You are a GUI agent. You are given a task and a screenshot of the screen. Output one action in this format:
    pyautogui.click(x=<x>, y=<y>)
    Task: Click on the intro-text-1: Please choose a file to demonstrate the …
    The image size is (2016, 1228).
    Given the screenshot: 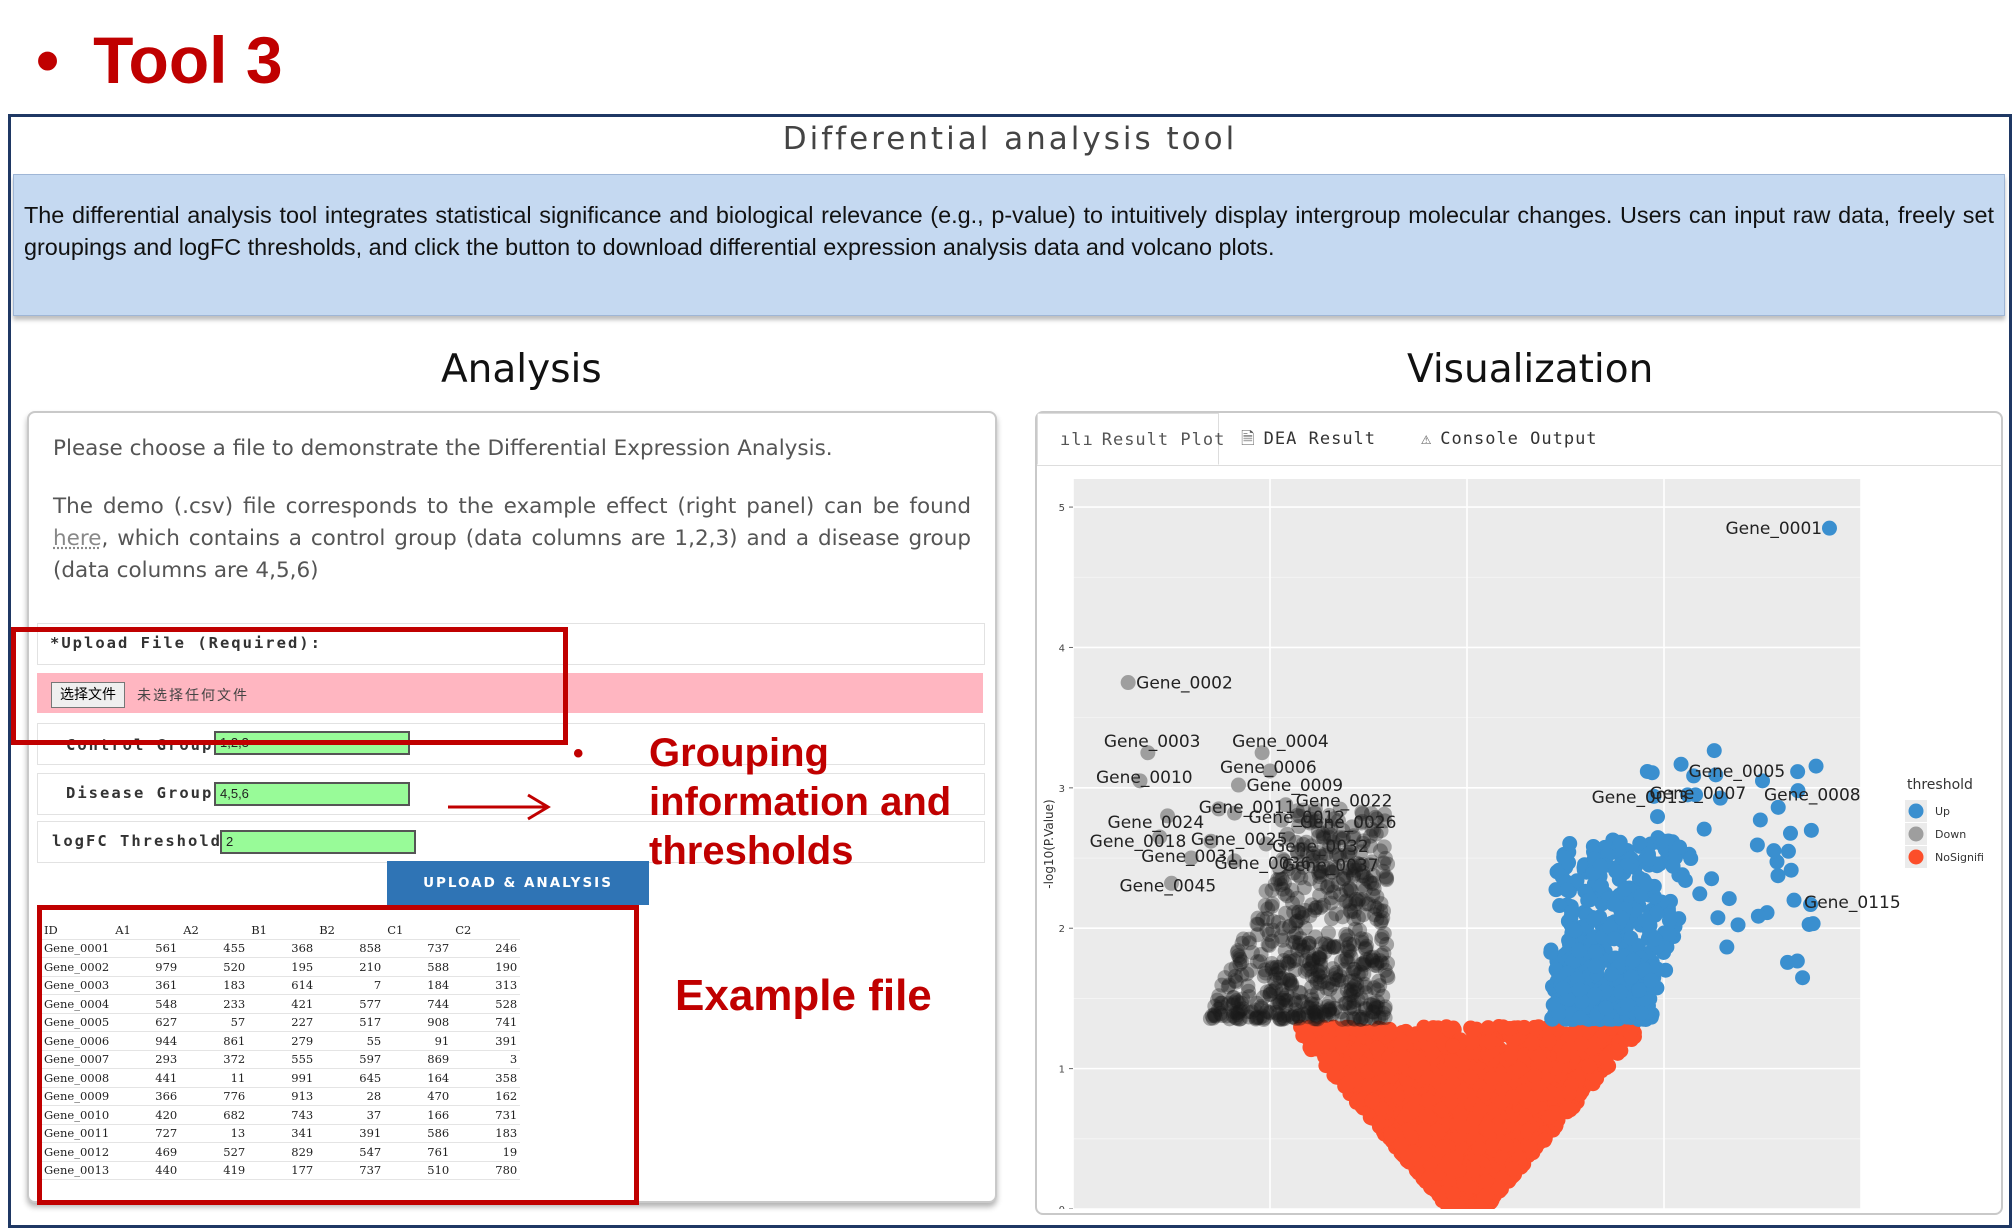 What is the action you would take?
    pyautogui.click(x=443, y=448)
    